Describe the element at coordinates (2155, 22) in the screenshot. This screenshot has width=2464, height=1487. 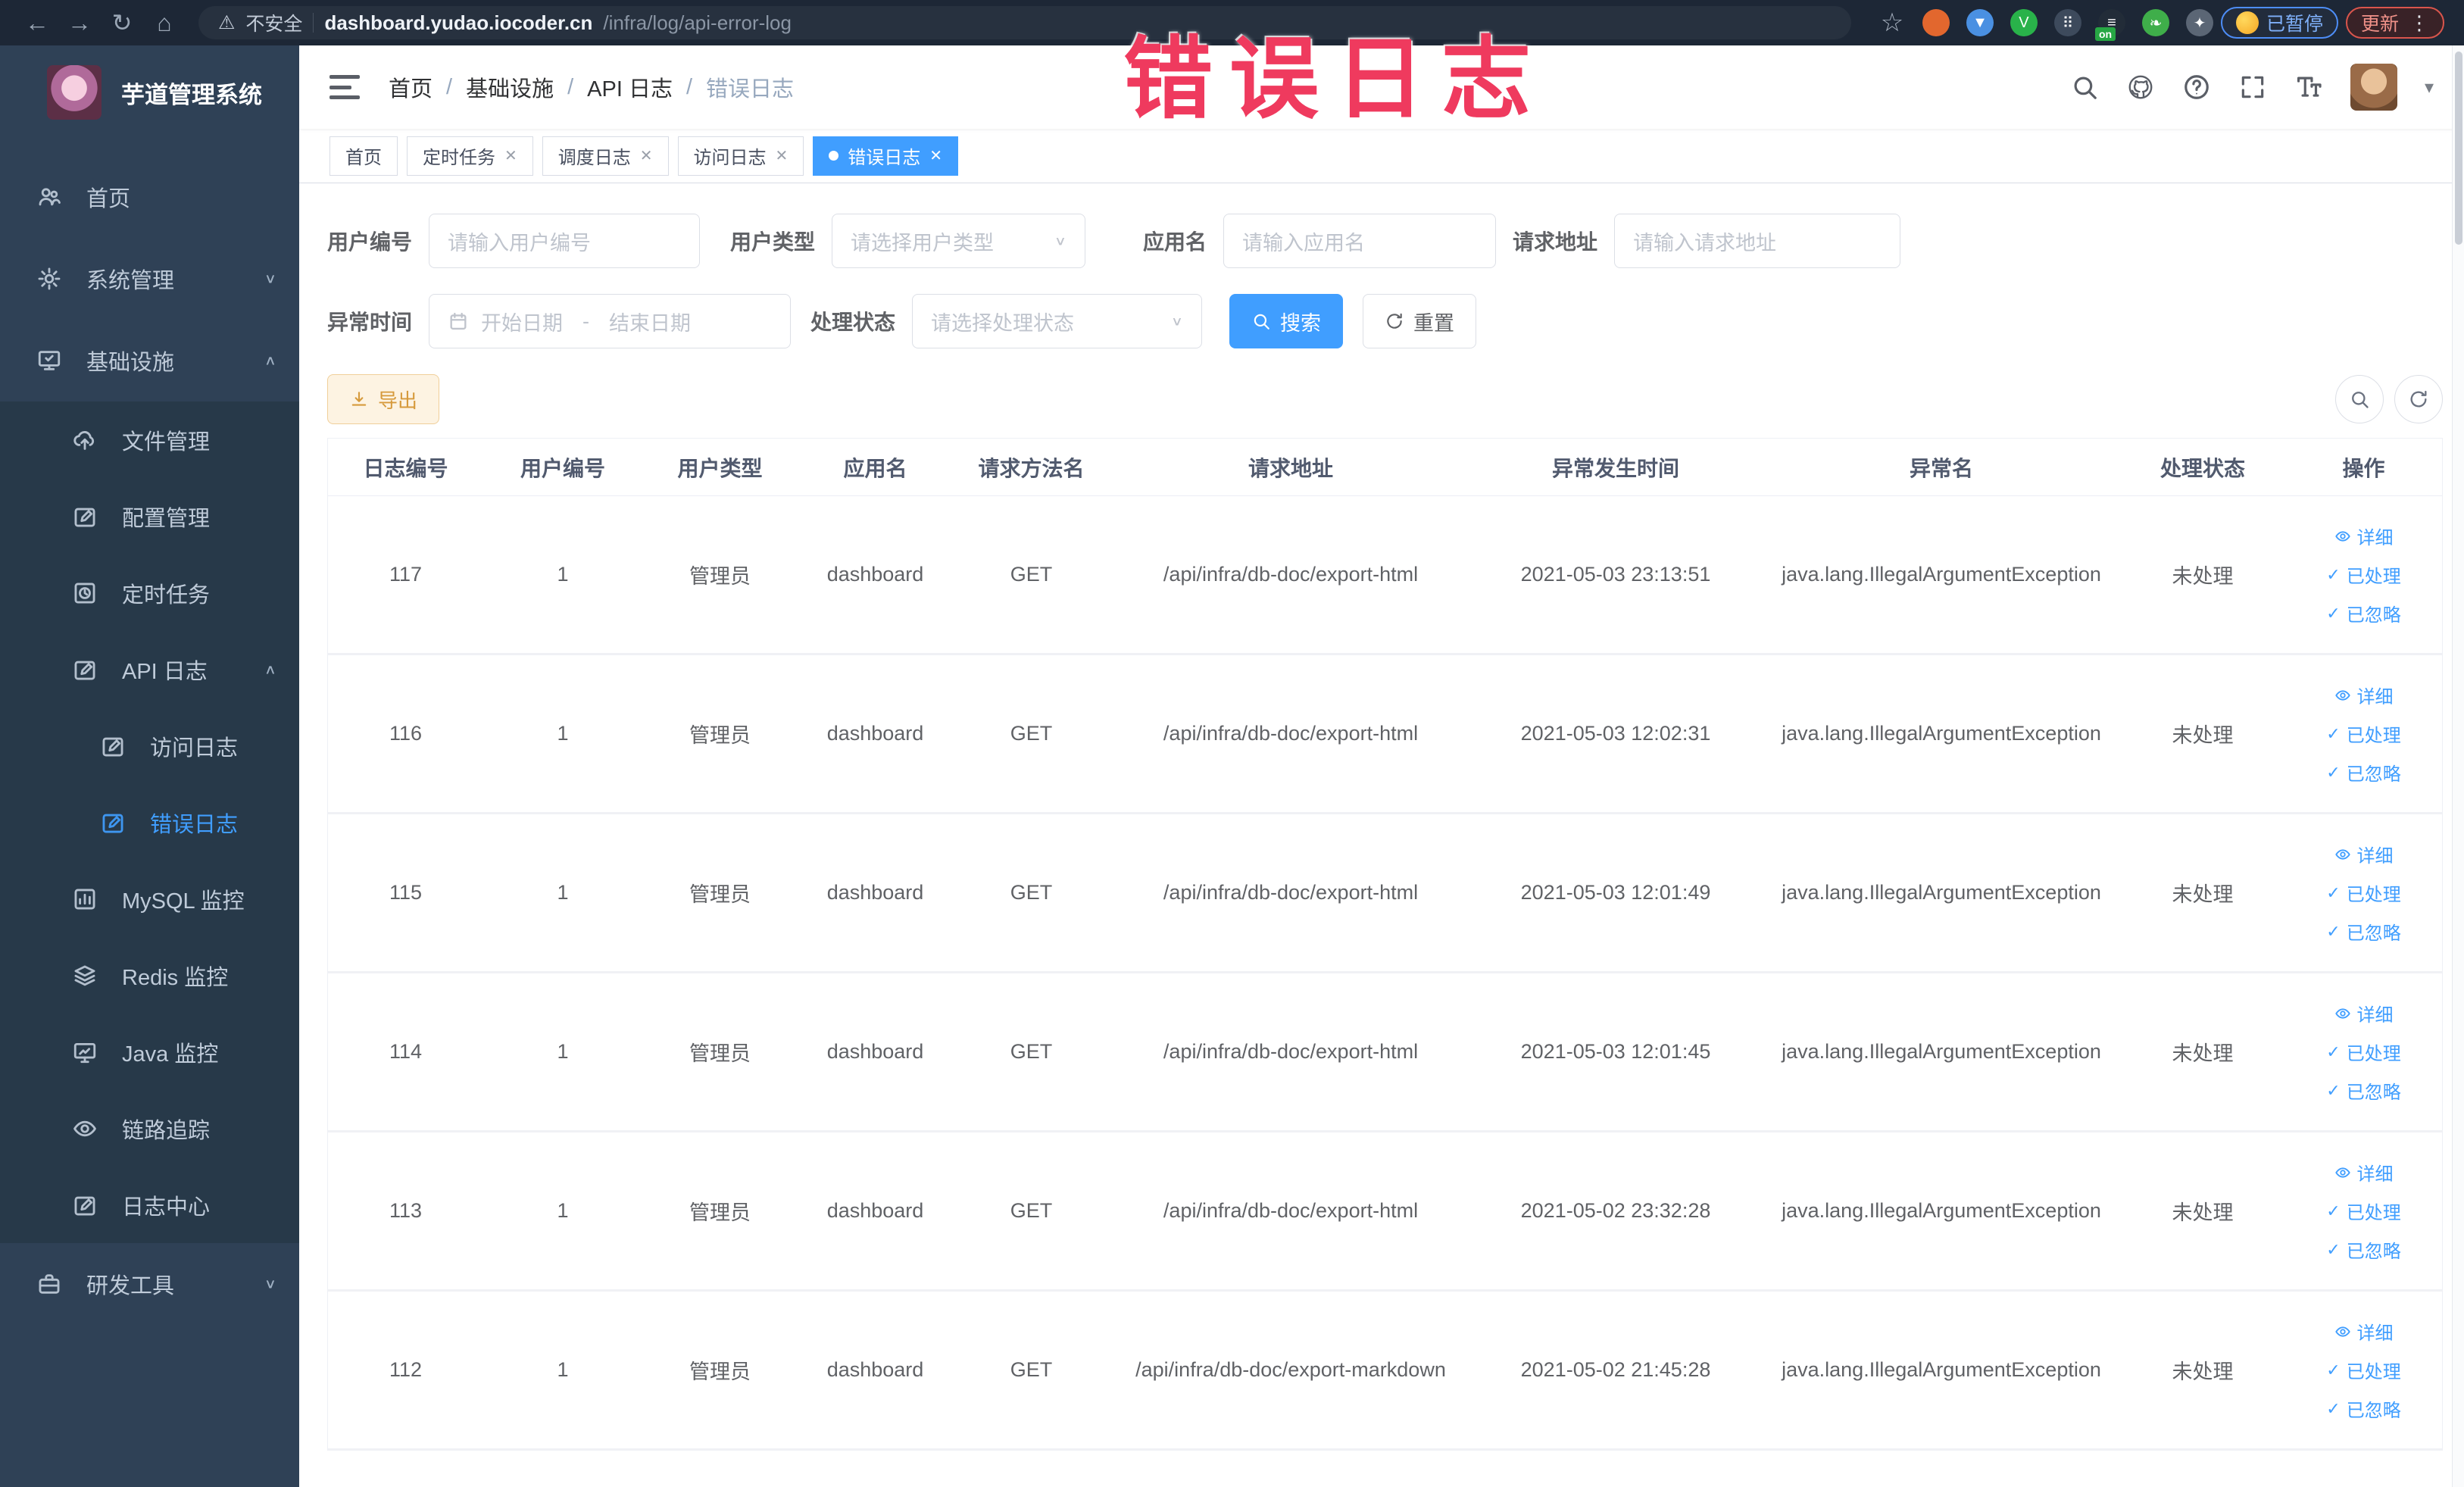
I see `leaf-extension-icon: ❧` at that location.